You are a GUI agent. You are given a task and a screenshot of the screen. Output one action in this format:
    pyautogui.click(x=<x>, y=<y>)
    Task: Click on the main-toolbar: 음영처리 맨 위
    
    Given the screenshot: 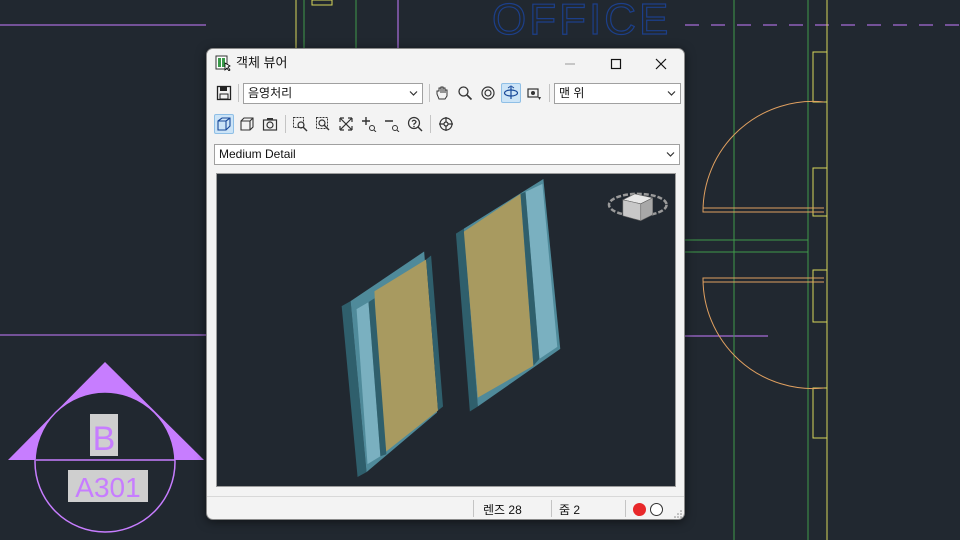 What is the action you would take?
    pyautogui.click(x=445, y=93)
    